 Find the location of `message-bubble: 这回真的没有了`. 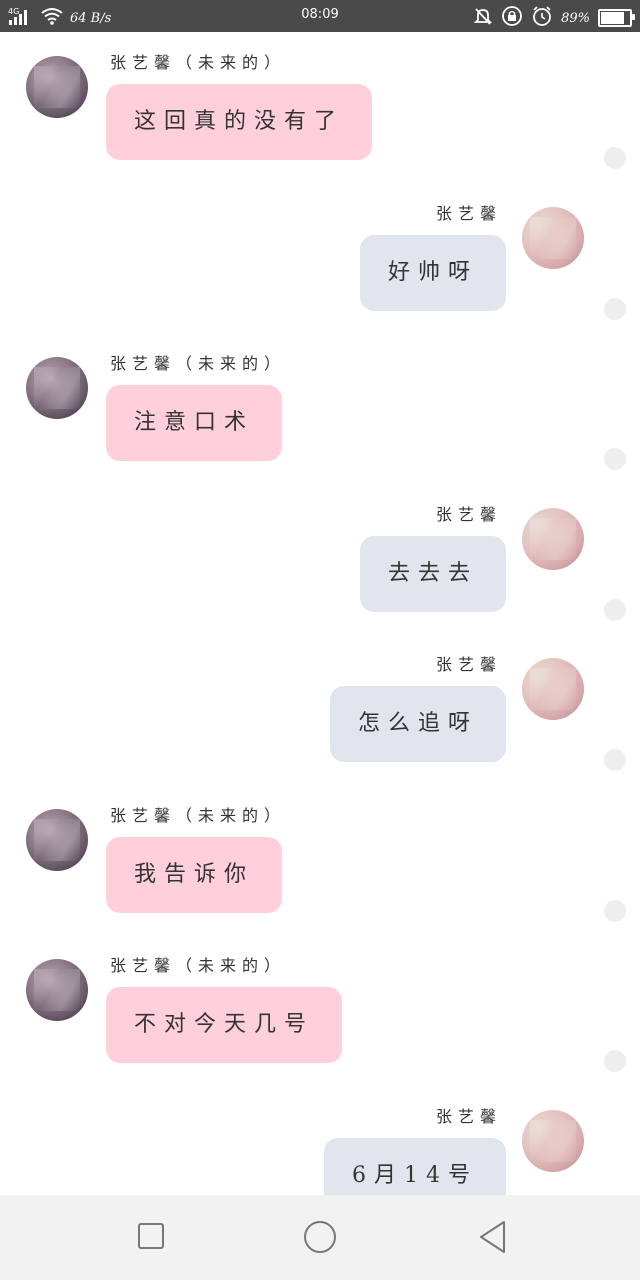

message-bubble: 这回真的没有了 is located at coordinates (239, 122).